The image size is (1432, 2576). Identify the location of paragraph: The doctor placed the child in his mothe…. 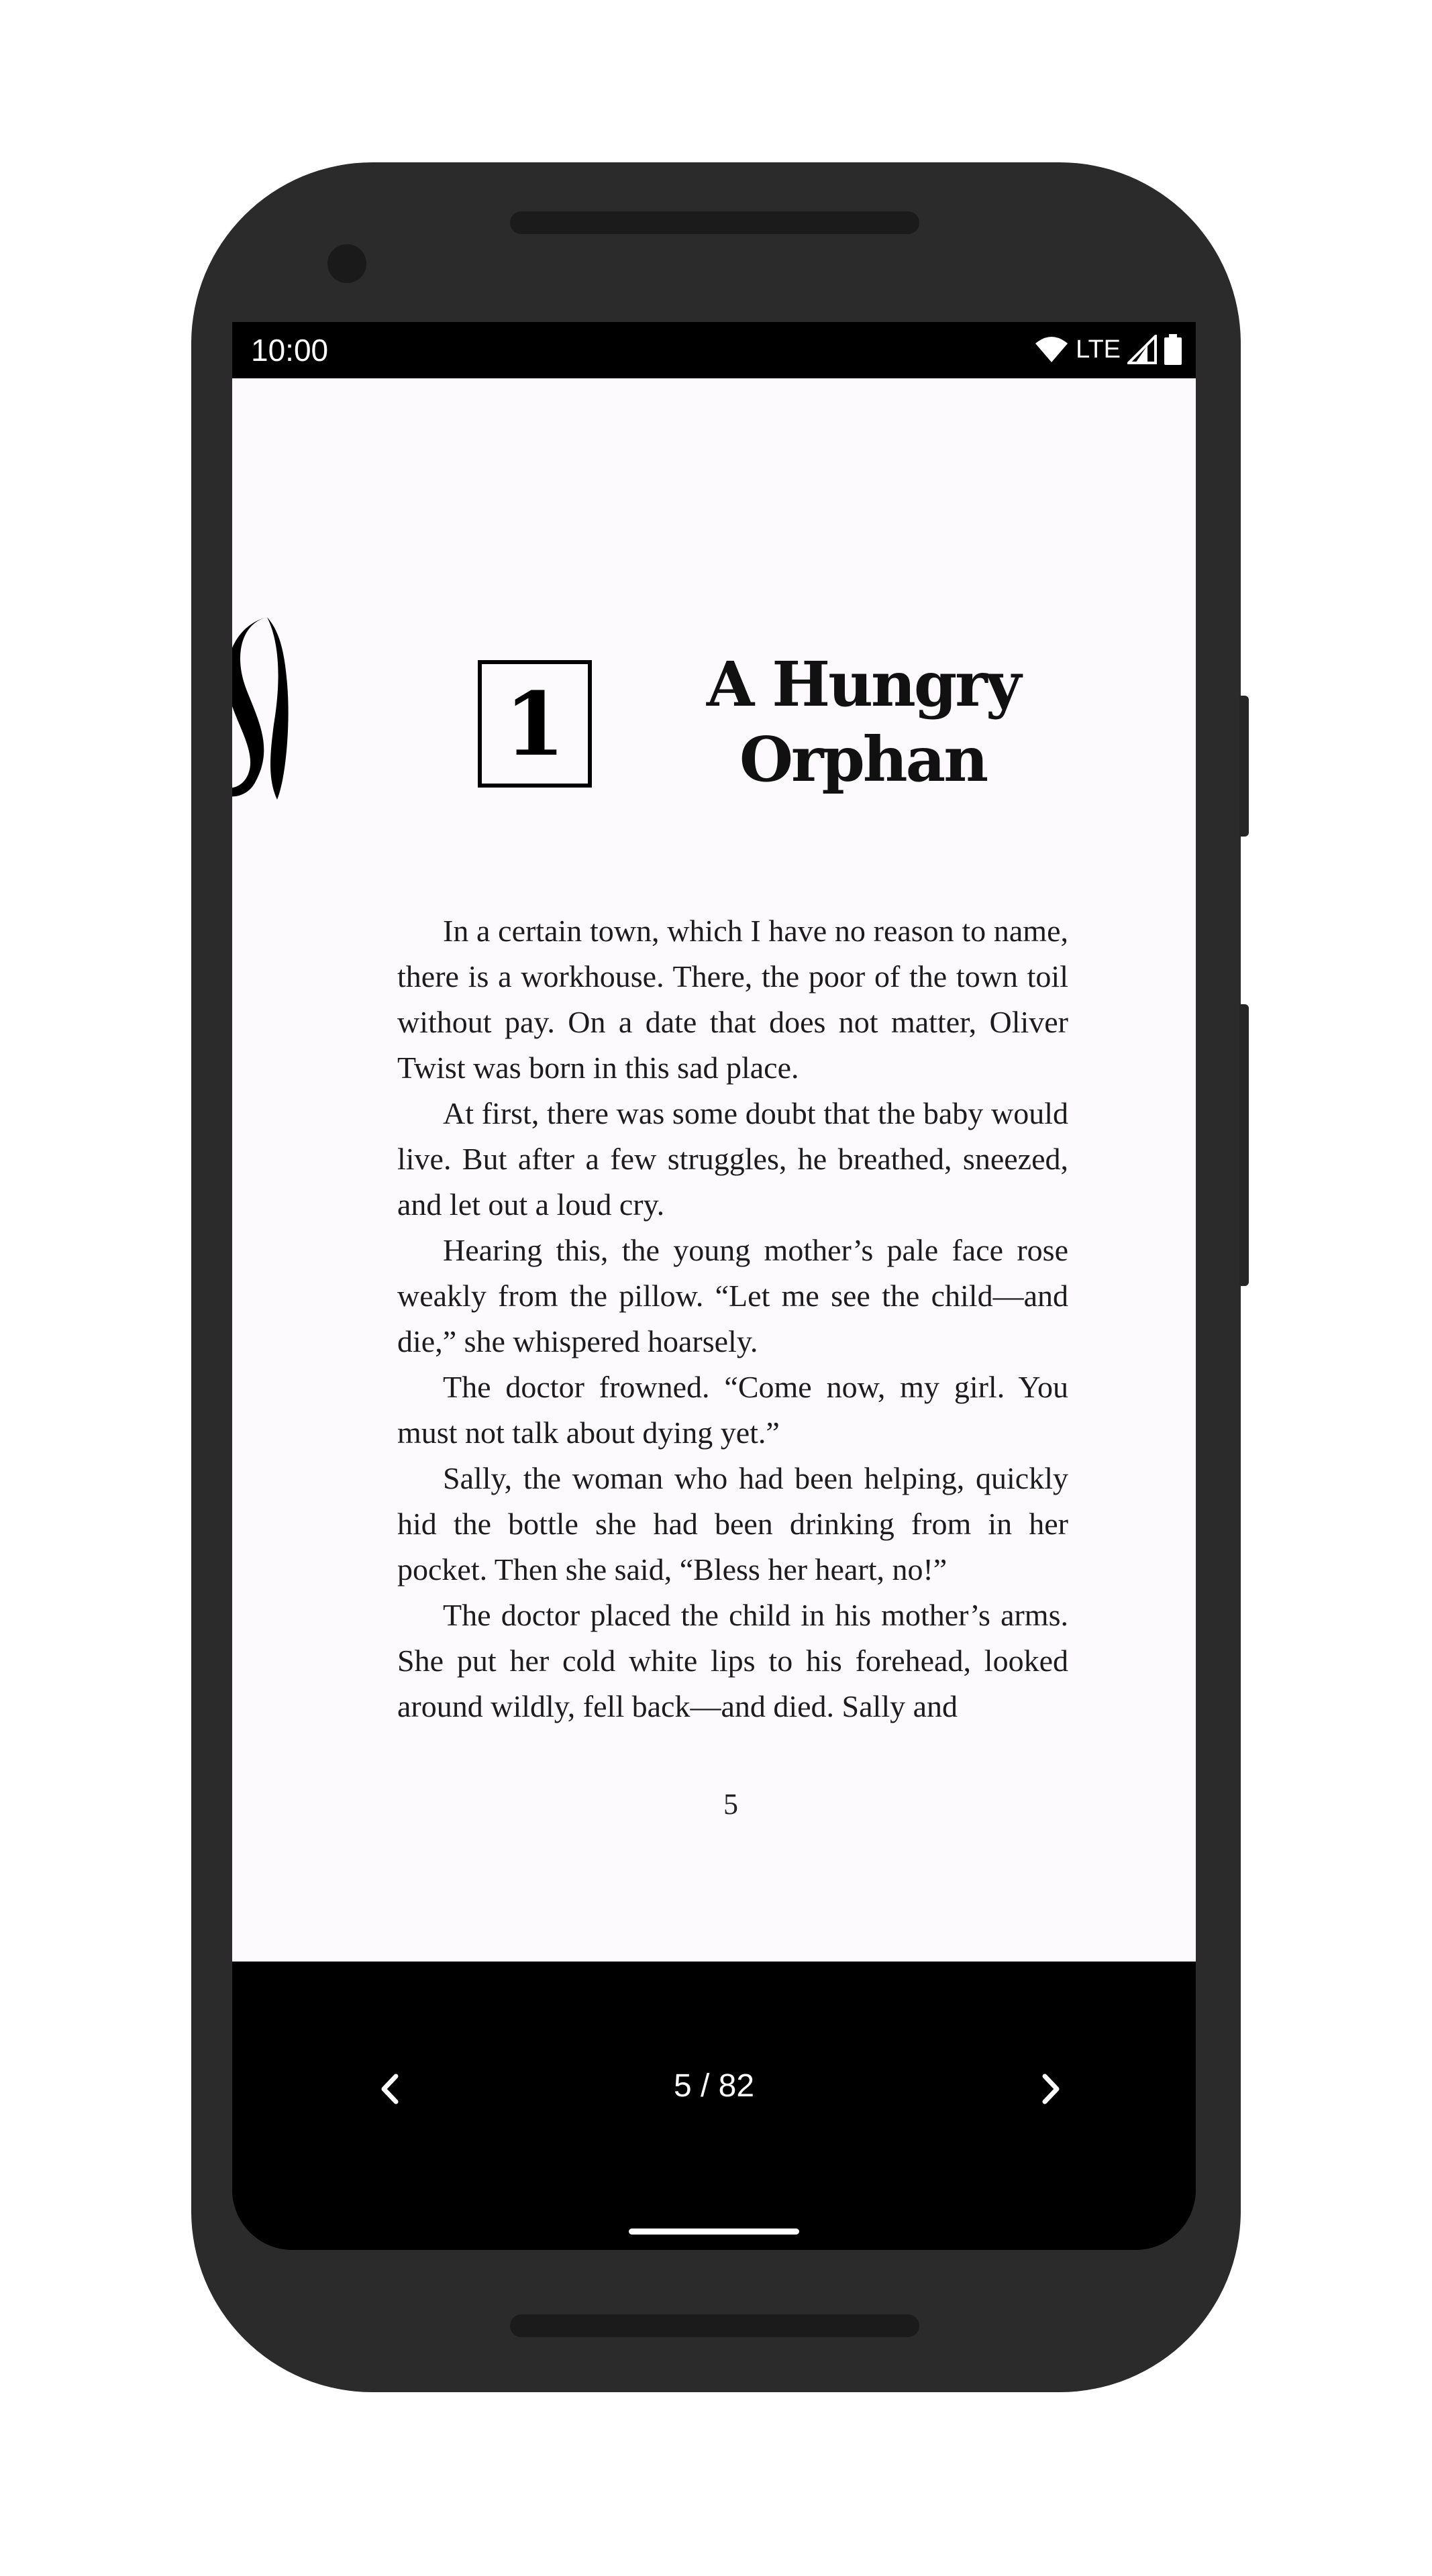
(732, 1660).